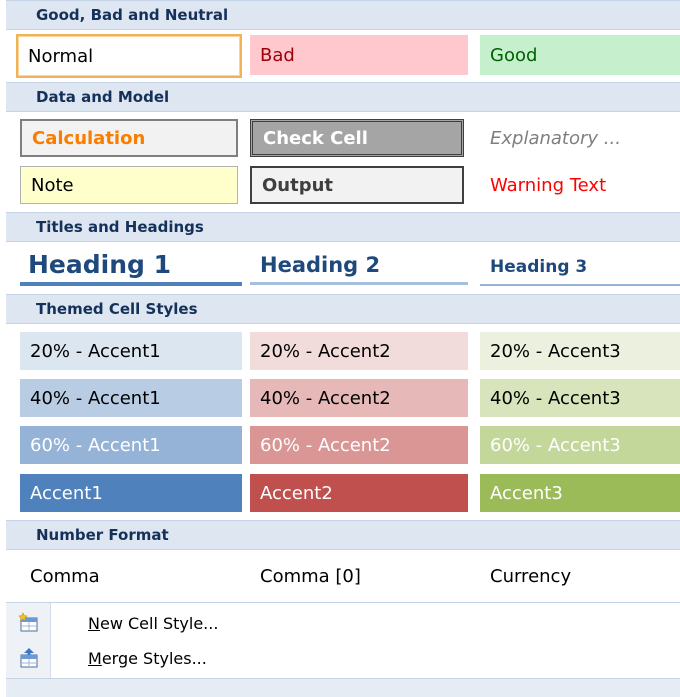 Image resolution: width=680 pixels, height=697 pixels. What do you see at coordinates (325, 398) in the screenshot?
I see `style-label: 40% - Accent2` at bounding box center [325, 398].